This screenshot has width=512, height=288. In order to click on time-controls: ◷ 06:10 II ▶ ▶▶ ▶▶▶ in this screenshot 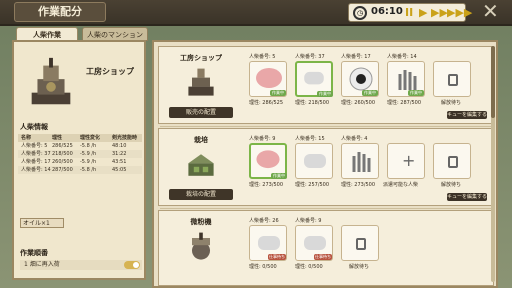, I will do `click(410, 12)`.